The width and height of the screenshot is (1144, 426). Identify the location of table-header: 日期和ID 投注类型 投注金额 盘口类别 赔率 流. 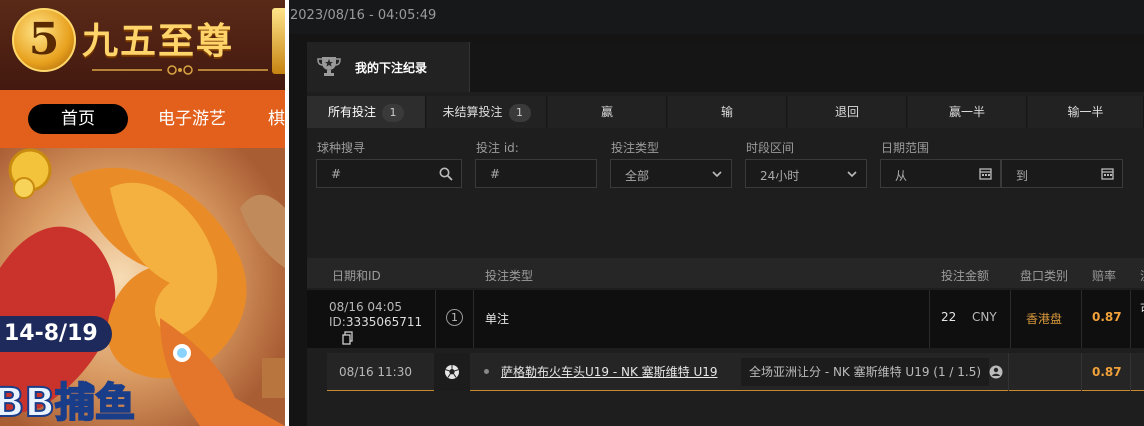
(725, 273).